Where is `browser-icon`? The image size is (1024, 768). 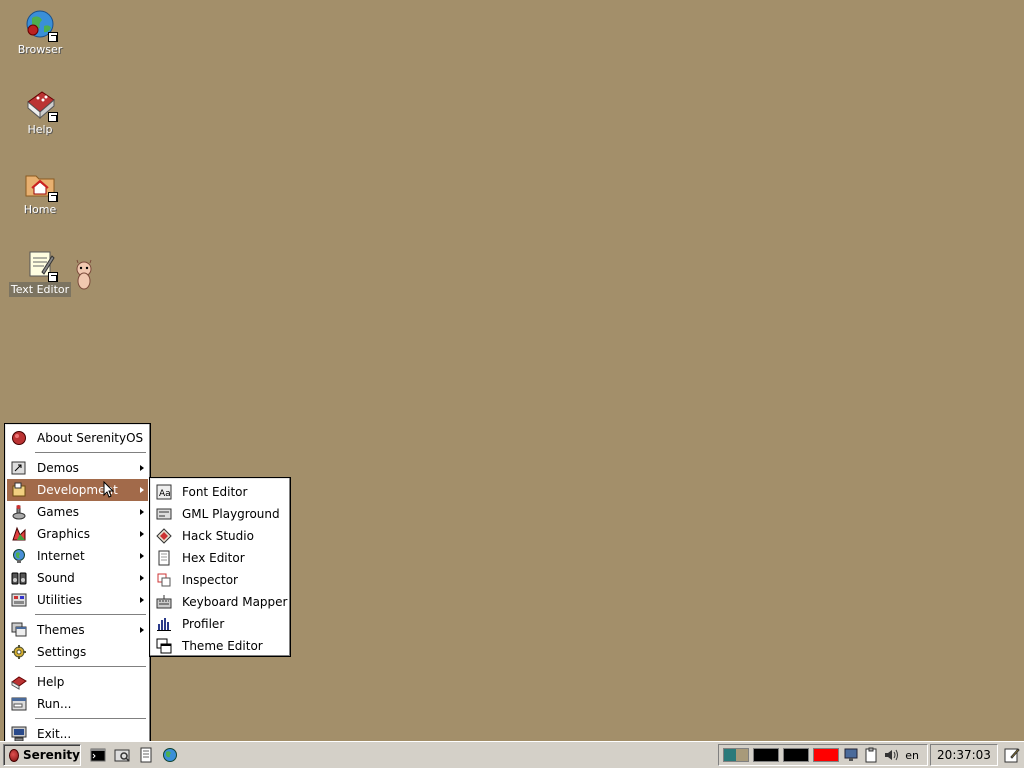 browser-icon is located at coordinates (170, 755).